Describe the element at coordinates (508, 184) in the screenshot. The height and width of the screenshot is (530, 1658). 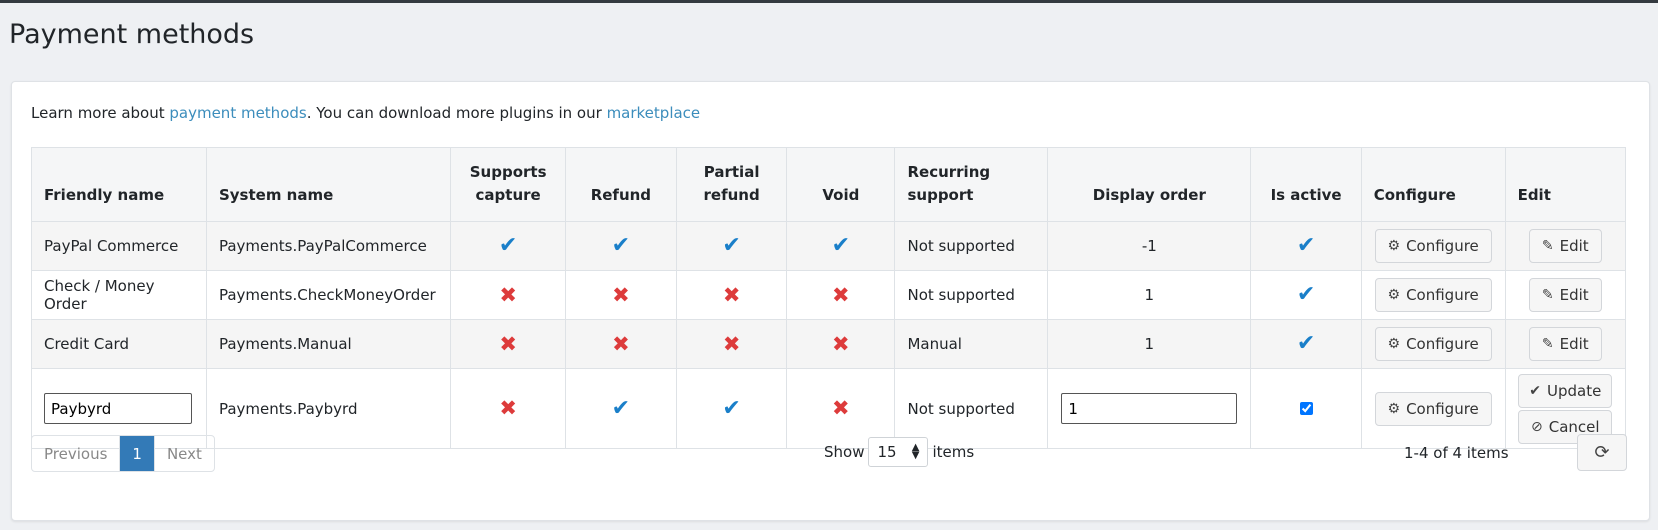
I see `col-supports-capture: Supports capture` at that location.